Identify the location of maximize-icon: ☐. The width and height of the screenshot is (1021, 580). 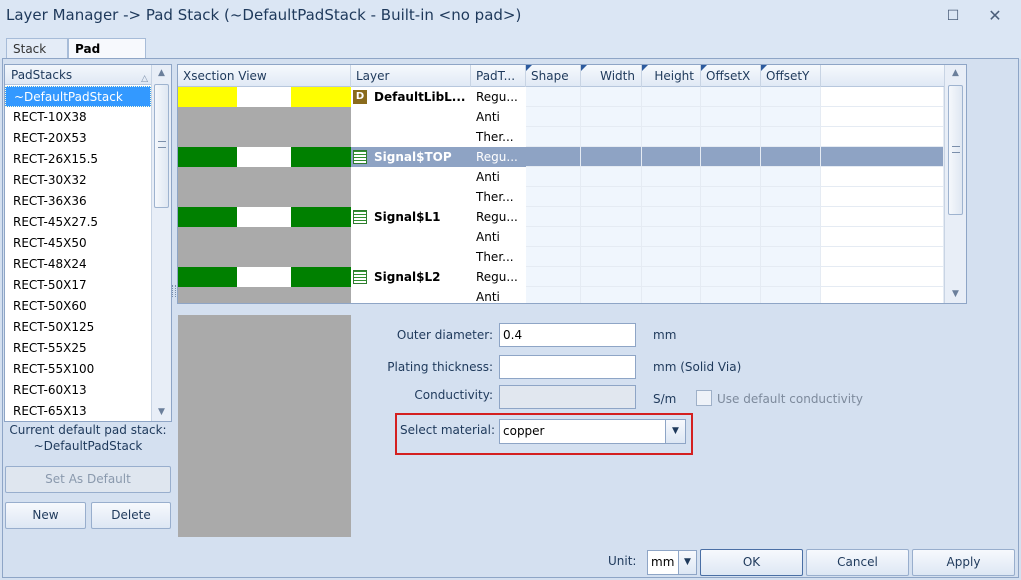
(953, 16).